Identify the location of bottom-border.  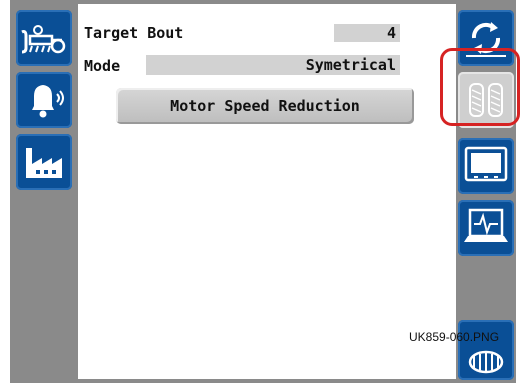
(263, 381).